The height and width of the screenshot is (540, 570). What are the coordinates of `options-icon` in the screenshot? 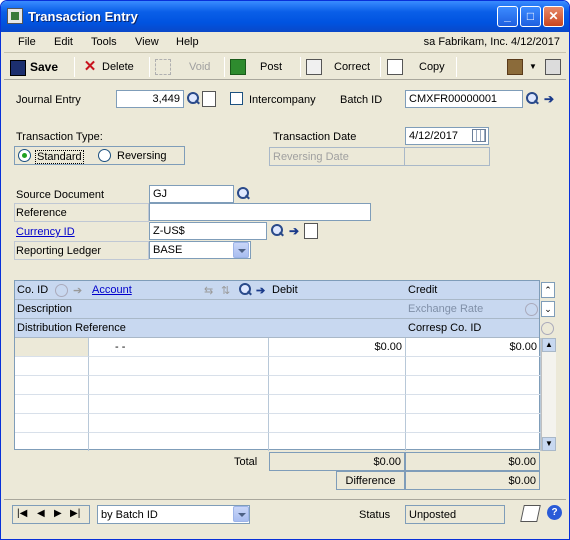 It's located at (515, 67).